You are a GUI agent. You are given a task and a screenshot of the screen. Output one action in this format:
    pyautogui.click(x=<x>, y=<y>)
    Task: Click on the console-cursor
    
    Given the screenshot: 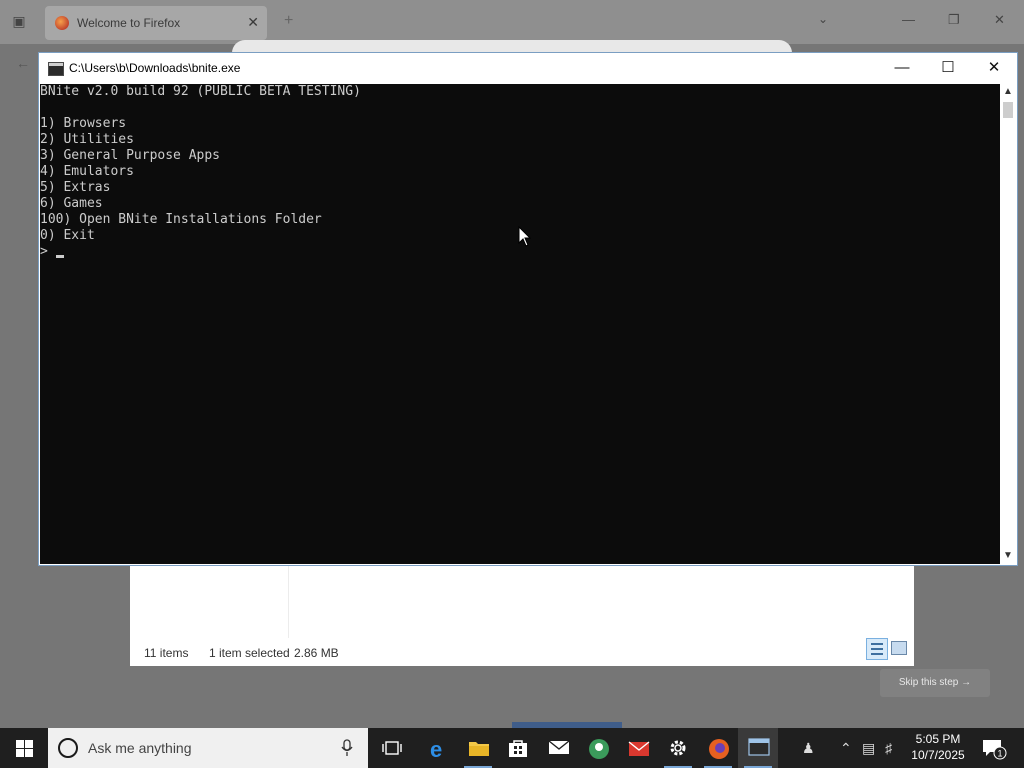 What is the action you would take?
    pyautogui.click(x=60, y=256)
    